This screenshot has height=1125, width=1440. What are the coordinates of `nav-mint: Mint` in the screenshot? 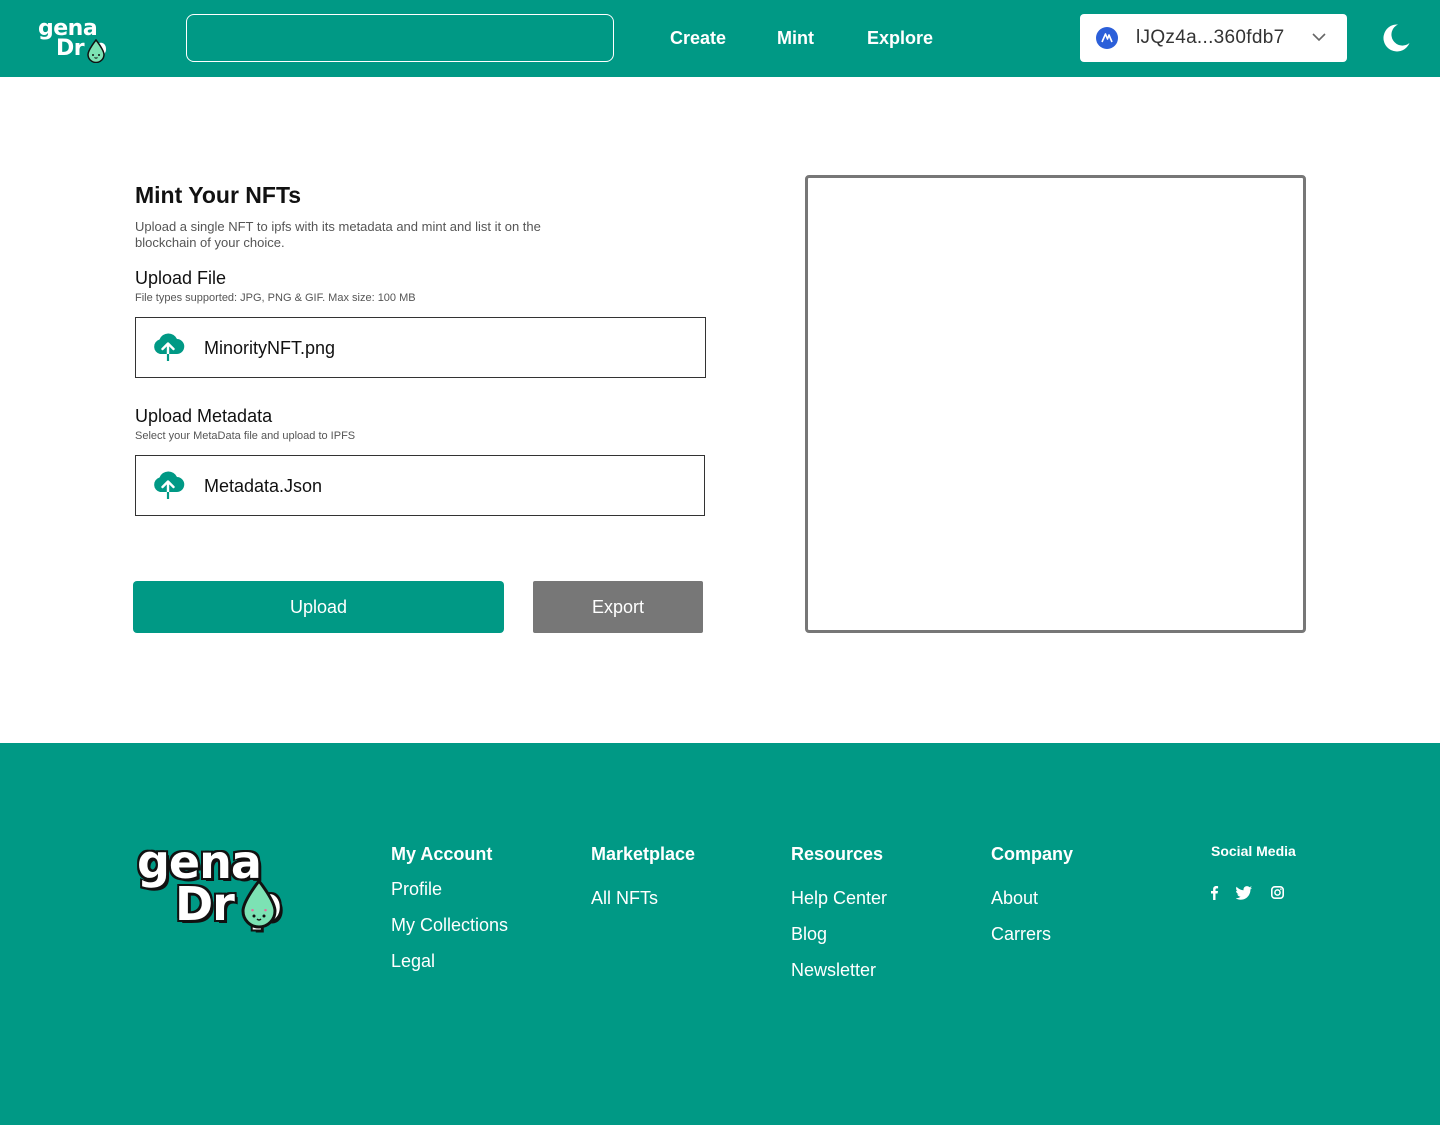 It's located at (795, 38).